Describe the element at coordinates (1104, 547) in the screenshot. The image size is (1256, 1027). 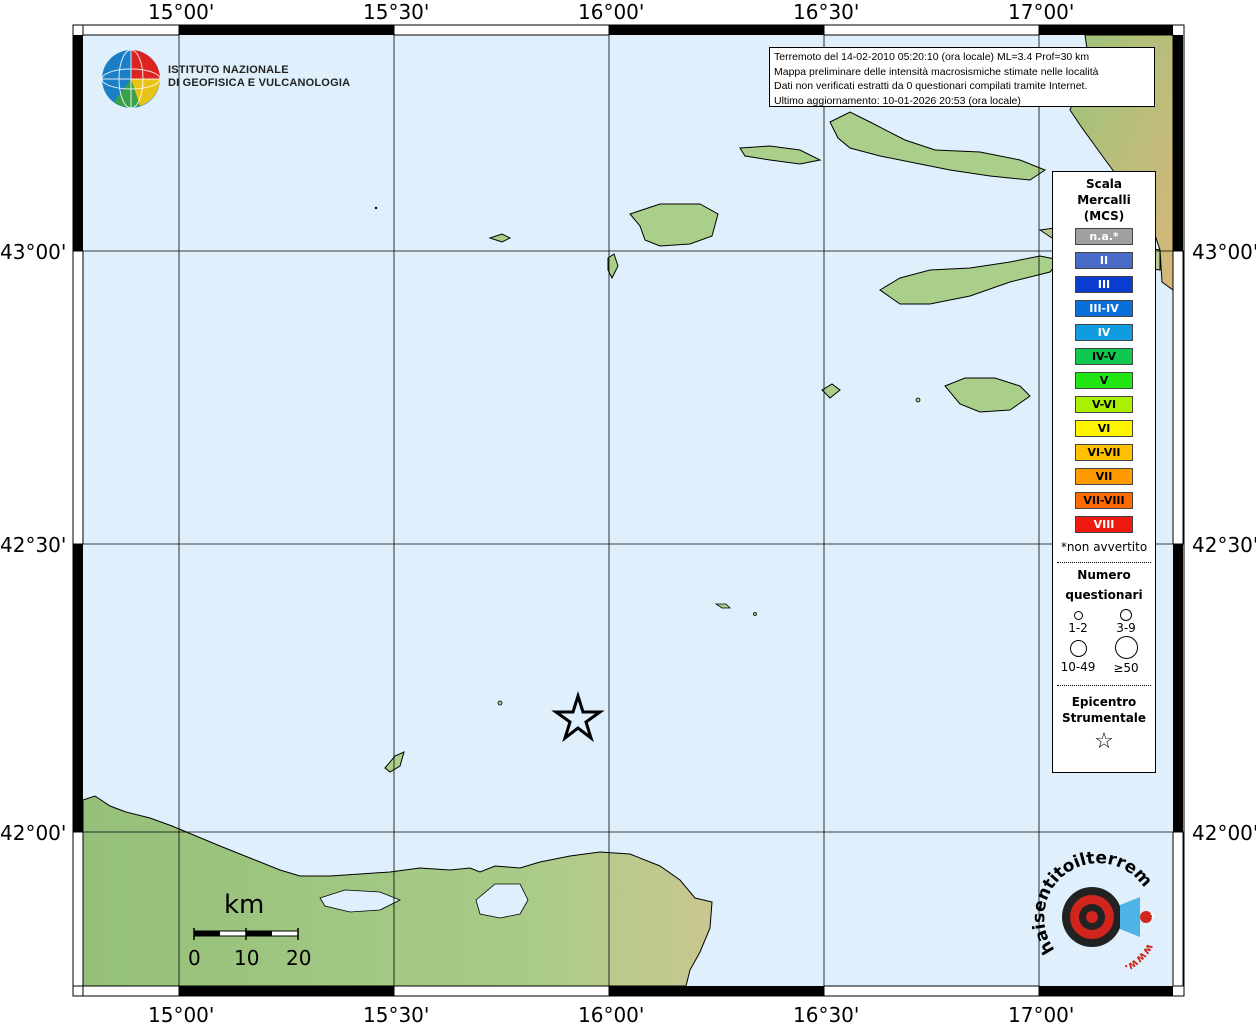
I see `legend-note: *non avvertito` at that location.